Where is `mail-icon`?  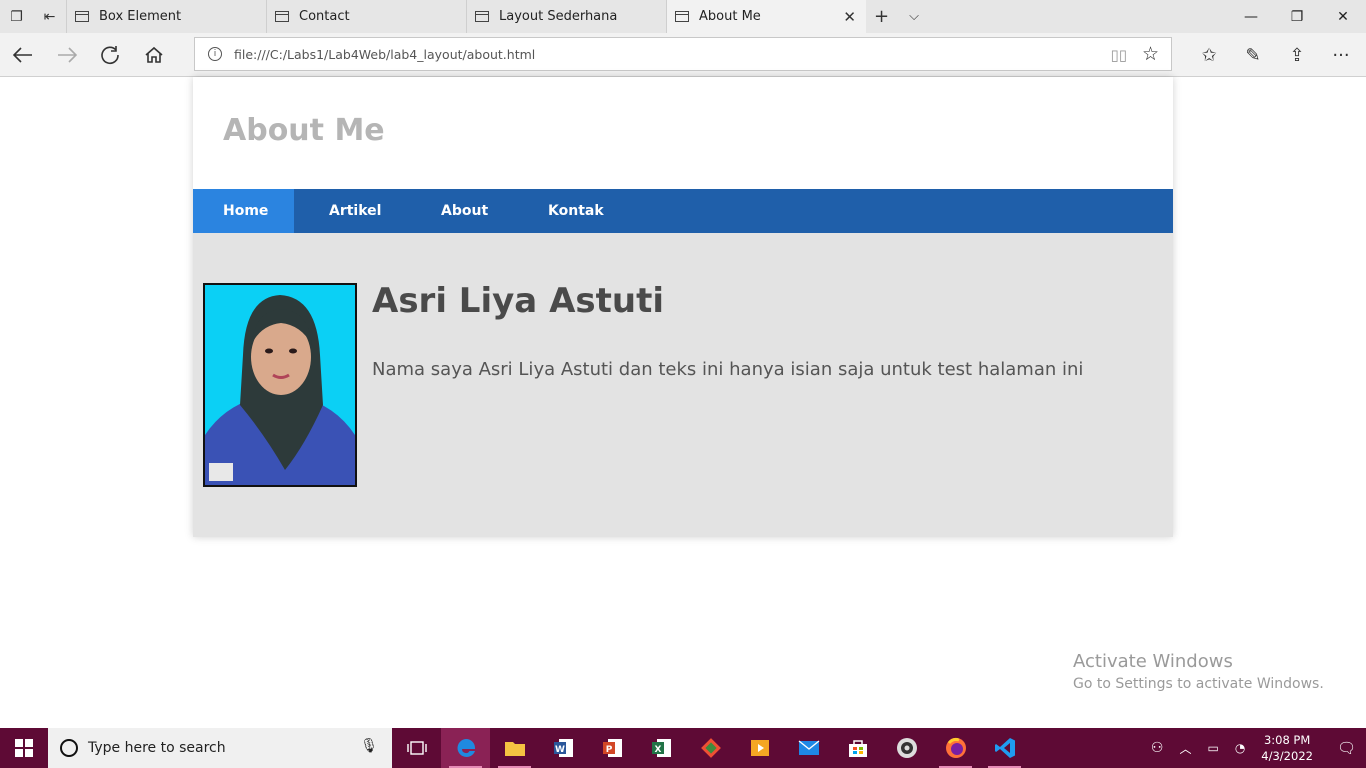
mail-icon is located at coordinates (808, 748).